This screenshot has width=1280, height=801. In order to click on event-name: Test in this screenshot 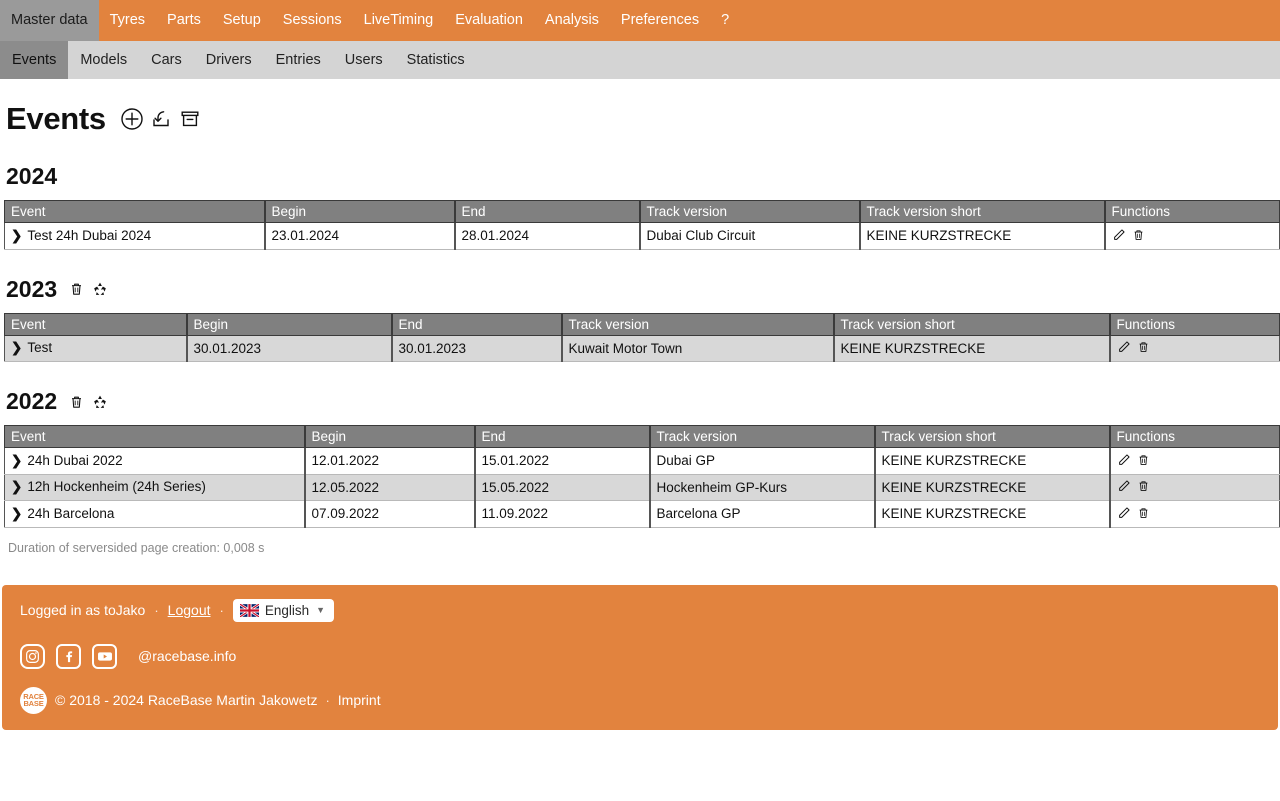, I will do `click(40, 348)`.